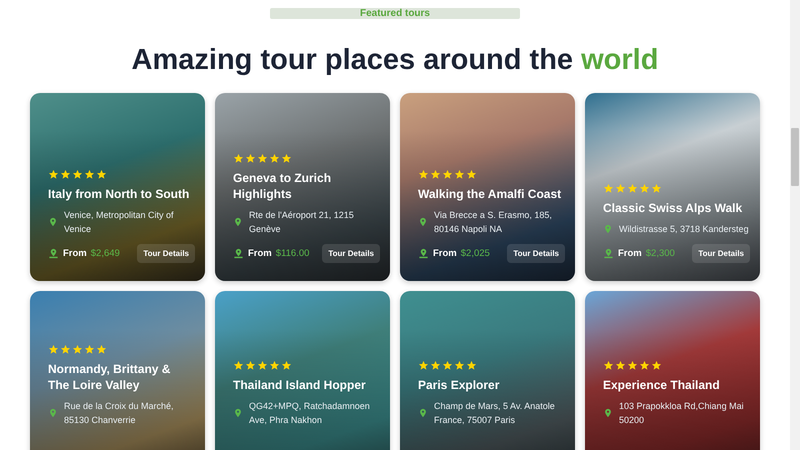 The height and width of the screenshot is (450, 800). Describe the element at coordinates (795, 157) in the screenshot. I see `scrollbar-thumb` at that location.